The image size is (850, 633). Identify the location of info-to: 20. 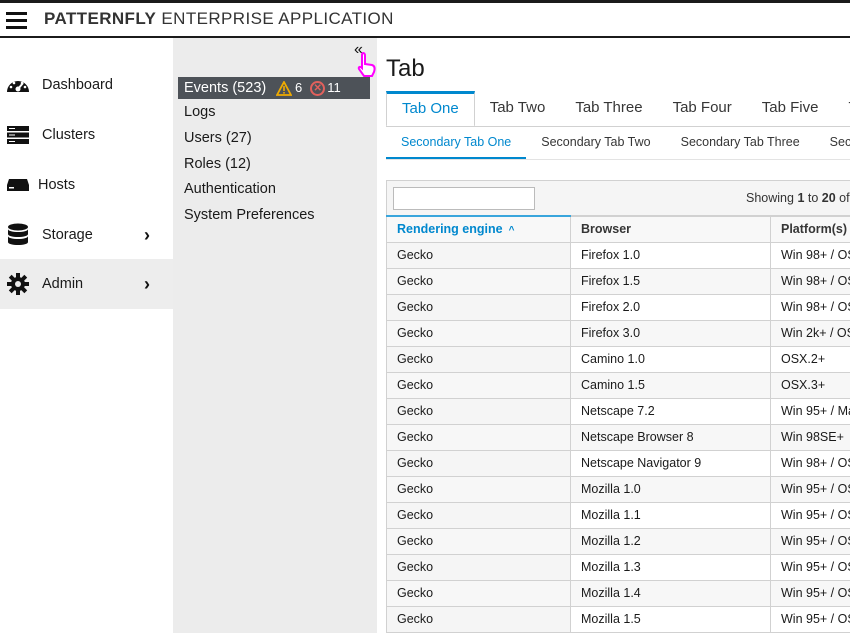
(828, 198).